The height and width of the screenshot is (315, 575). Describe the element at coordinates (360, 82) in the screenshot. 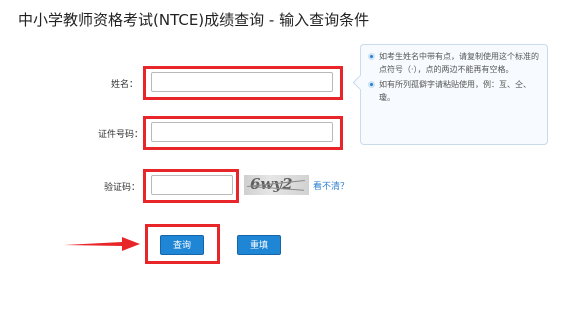

I see `tips-pointer` at that location.